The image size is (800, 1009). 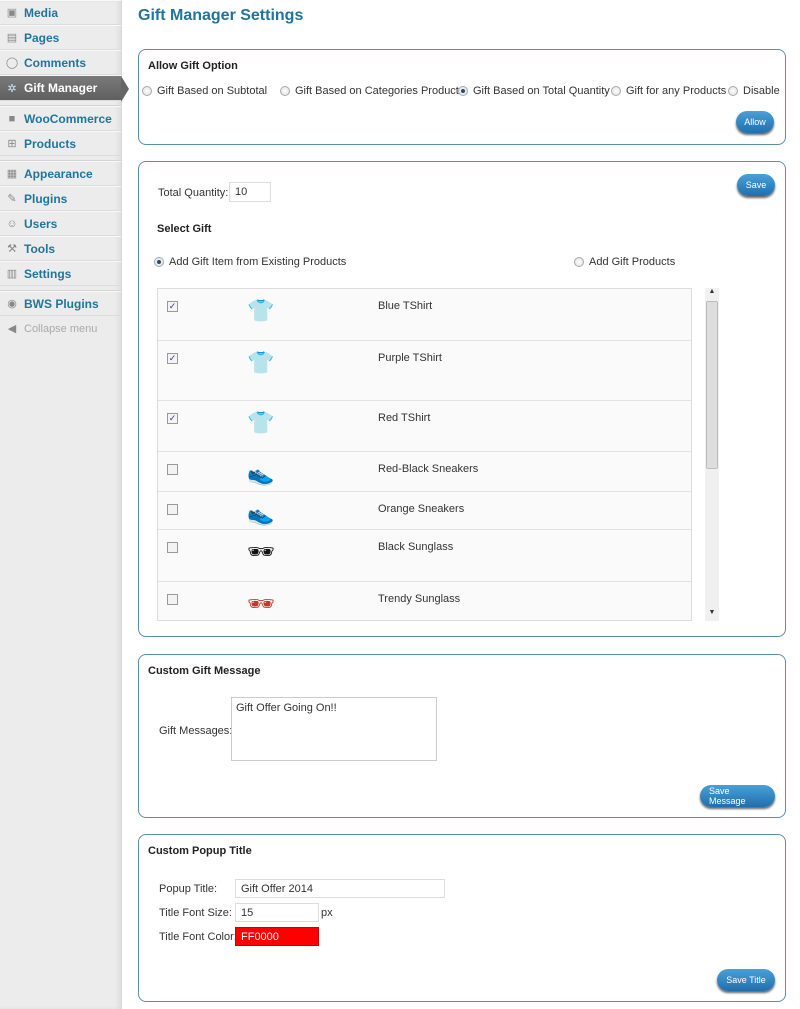 What do you see at coordinates (200, 851) in the screenshot?
I see `panel-title: Custom Popup Title` at bounding box center [200, 851].